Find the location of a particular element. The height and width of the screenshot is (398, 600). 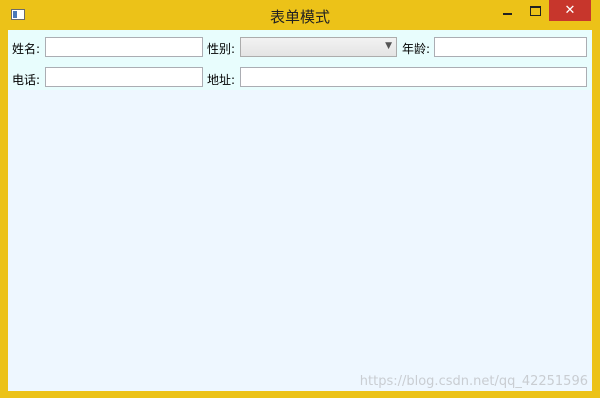

watermark-text: https://blog.csdn.net/qq_42251596 is located at coordinates (473, 381).